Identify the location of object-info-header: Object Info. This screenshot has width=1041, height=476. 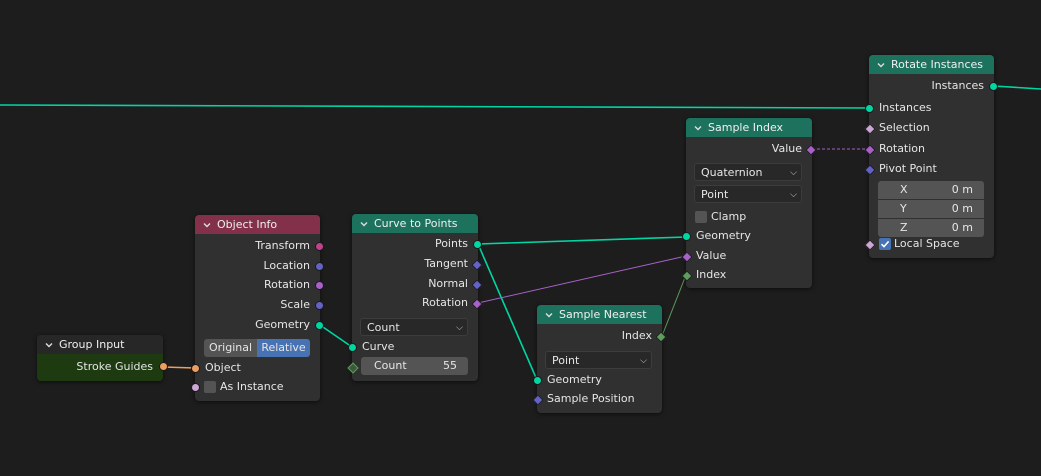
(257, 224).